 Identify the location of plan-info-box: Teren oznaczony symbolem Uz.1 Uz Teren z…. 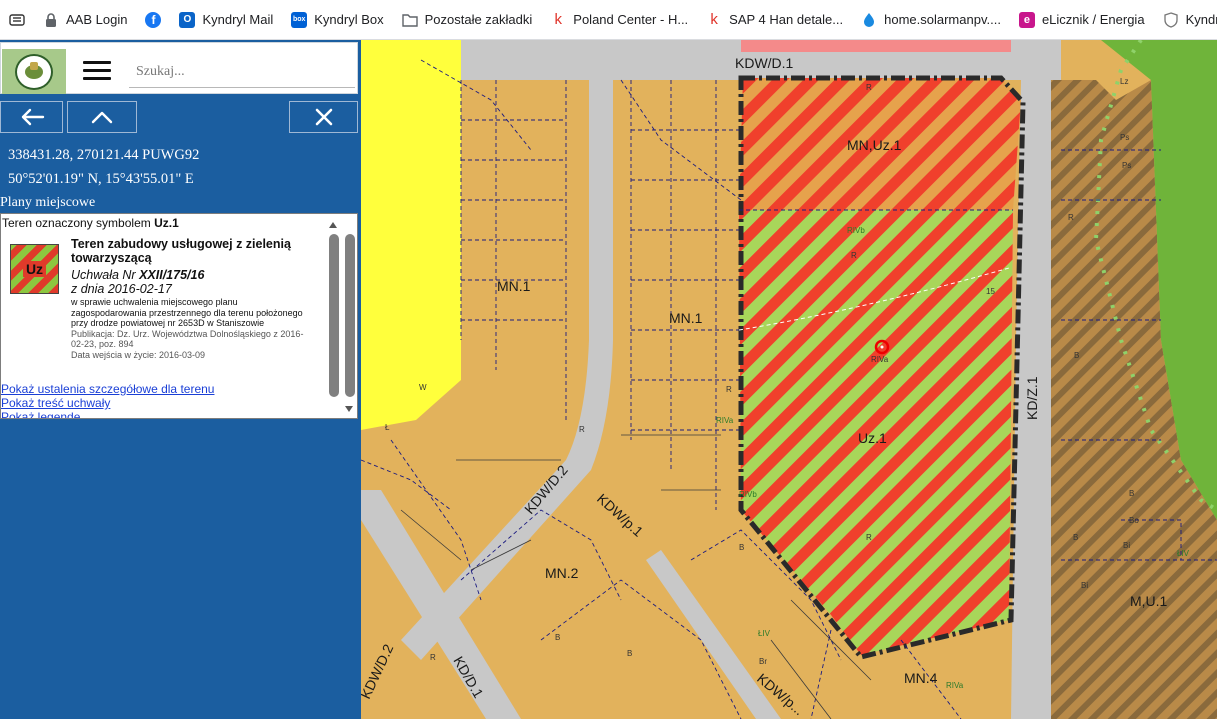
(179, 316).